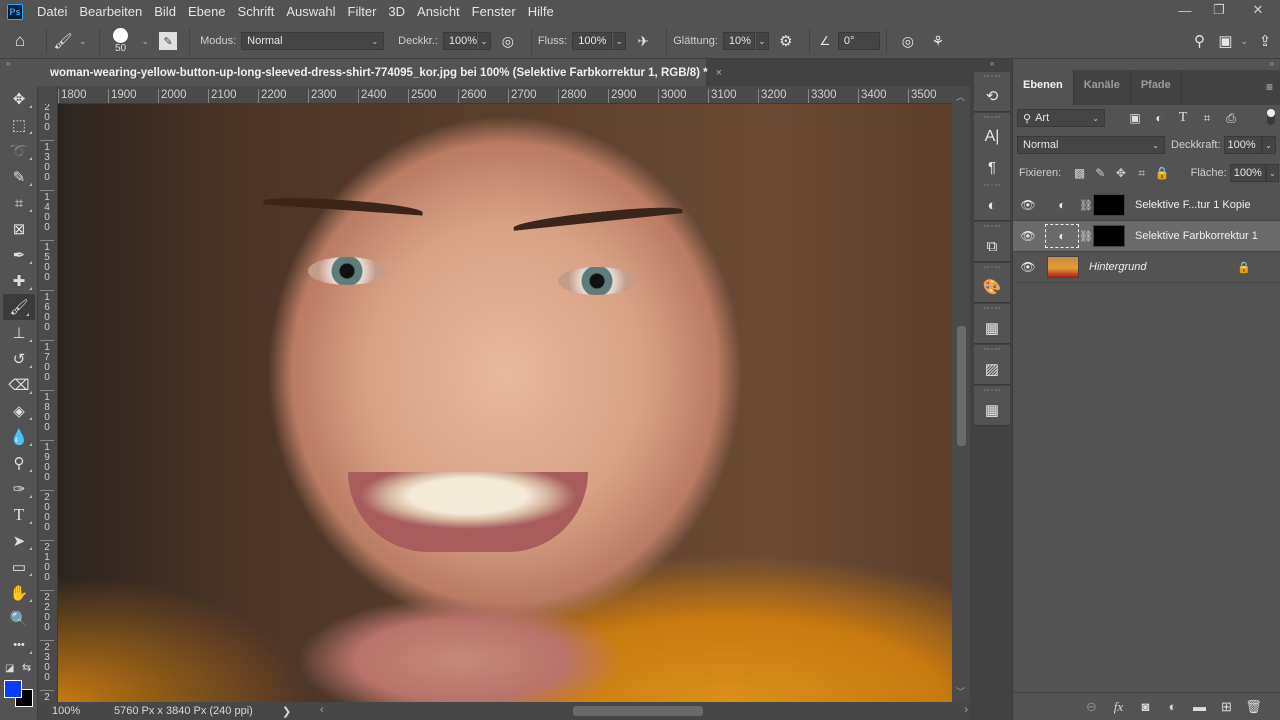 The height and width of the screenshot is (720, 1280). What do you see at coordinates (19, 593) in the screenshot?
I see `hand-tool: ✋` at bounding box center [19, 593].